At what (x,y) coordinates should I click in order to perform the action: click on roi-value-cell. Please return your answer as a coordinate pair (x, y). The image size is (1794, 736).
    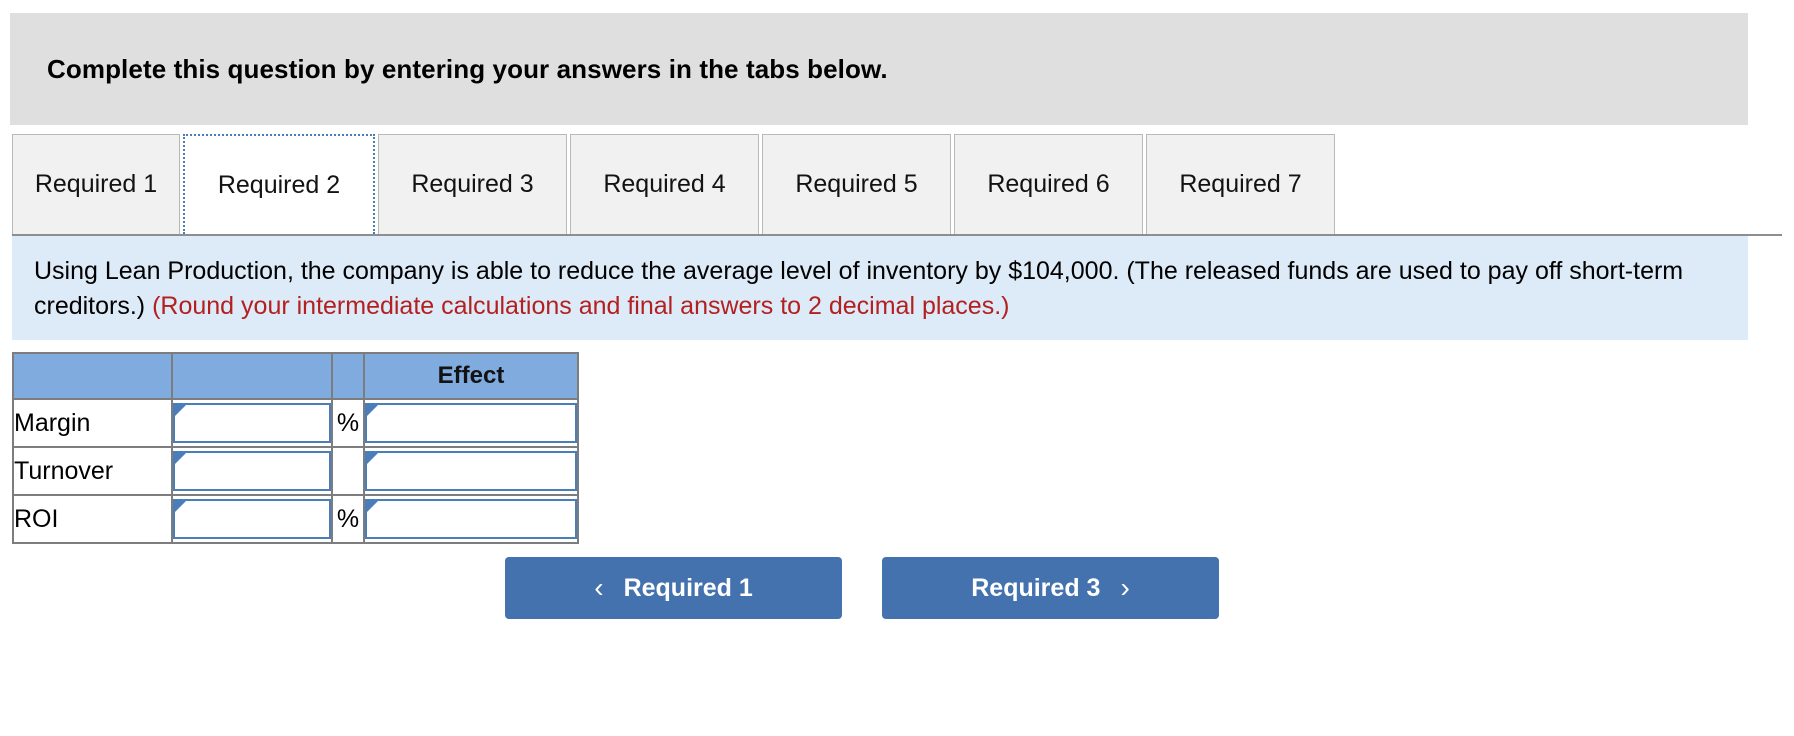
    Looking at the image, I should click on (252, 519).